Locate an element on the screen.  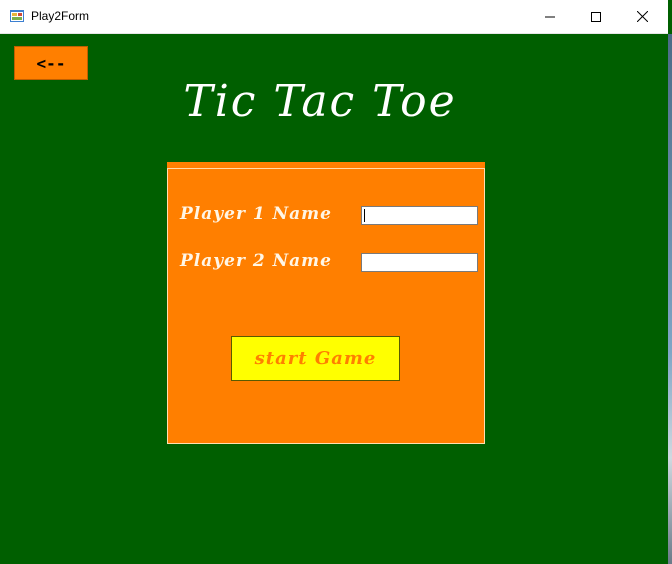
text-caret is located at coordinates (364, 215).